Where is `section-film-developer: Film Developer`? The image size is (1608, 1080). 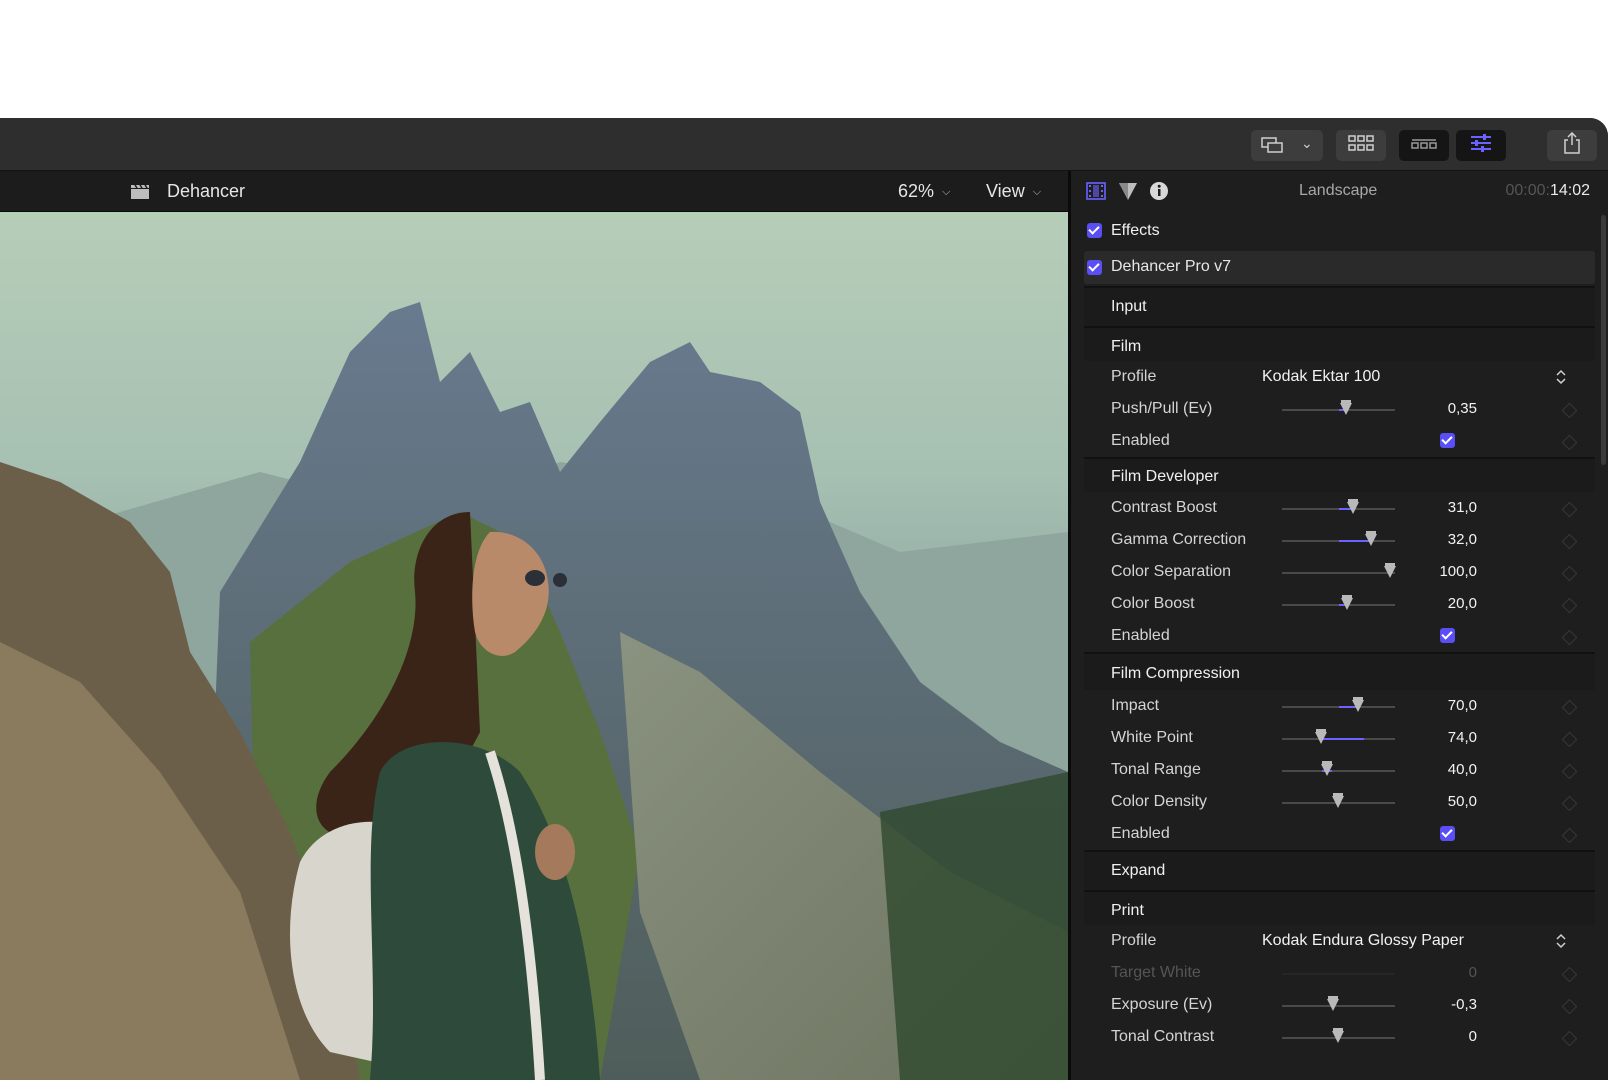 section-film-developer: Film Developer is located at coordinates (1339, 475).